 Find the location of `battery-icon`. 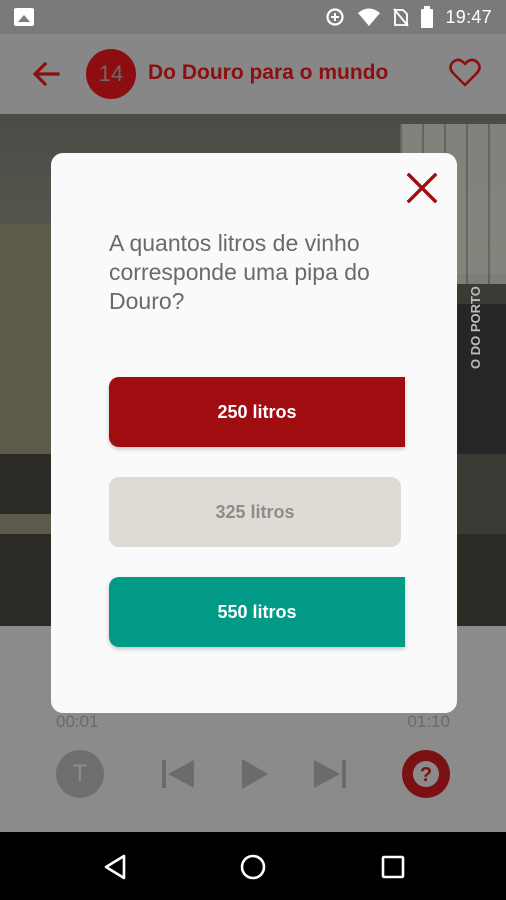

battery-icon is located at coordinates (427, 17).